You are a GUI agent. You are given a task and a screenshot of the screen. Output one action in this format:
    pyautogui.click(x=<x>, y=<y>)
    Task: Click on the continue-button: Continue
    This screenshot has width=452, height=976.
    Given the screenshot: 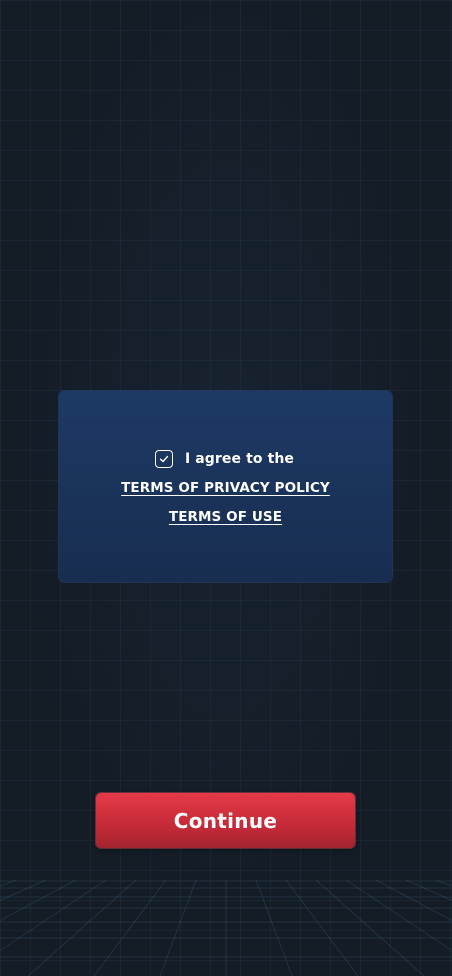 What is the action you would take?
    pyautogui.click(x=225, y=820)
    